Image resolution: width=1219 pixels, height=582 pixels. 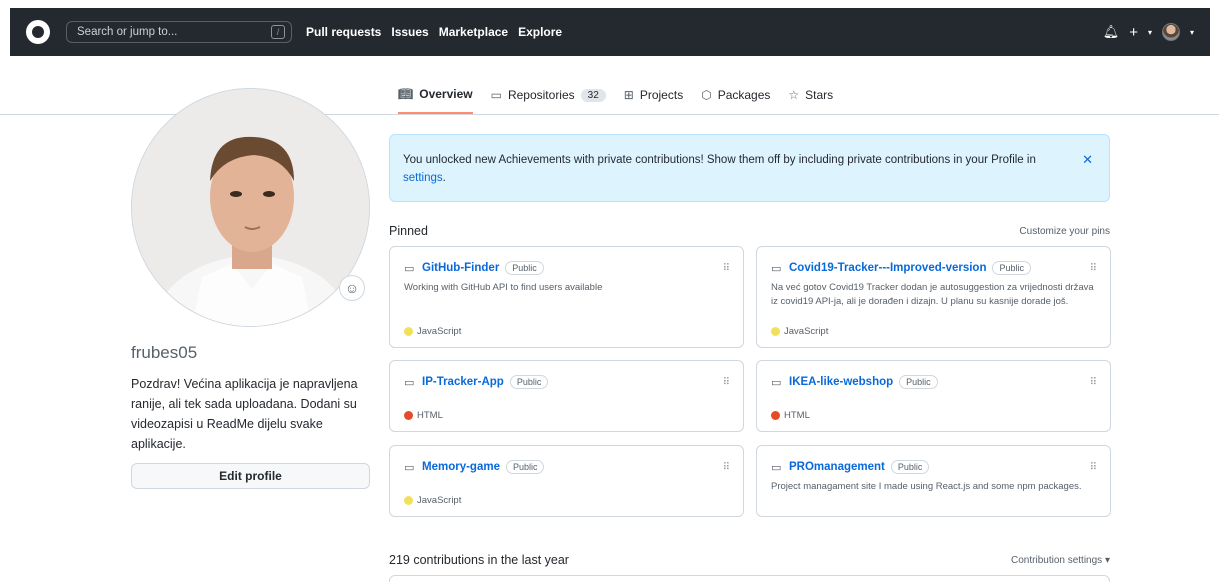 I want to click on user-menu-avatar, so click(x=1170, y=32).